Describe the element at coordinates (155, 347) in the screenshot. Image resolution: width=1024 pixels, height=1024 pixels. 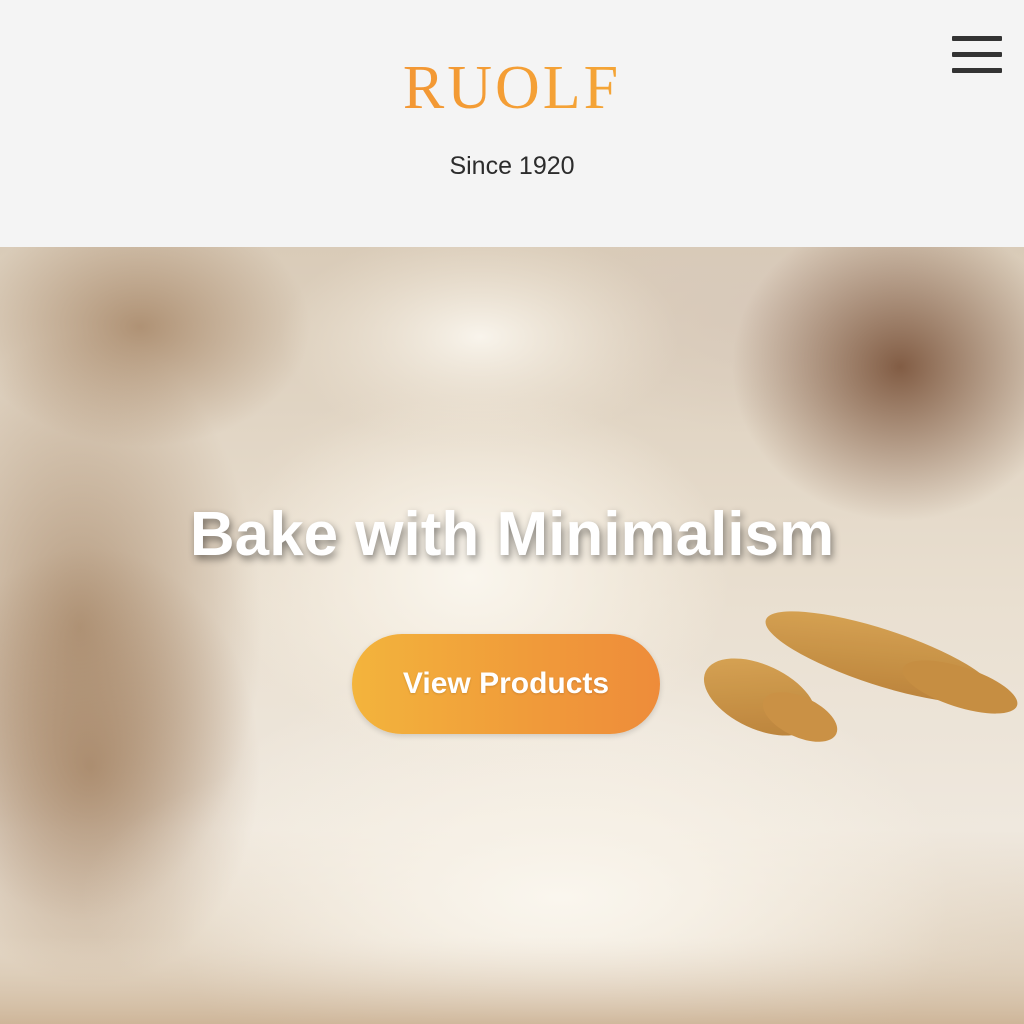
I see `sack-shadow` at that location.